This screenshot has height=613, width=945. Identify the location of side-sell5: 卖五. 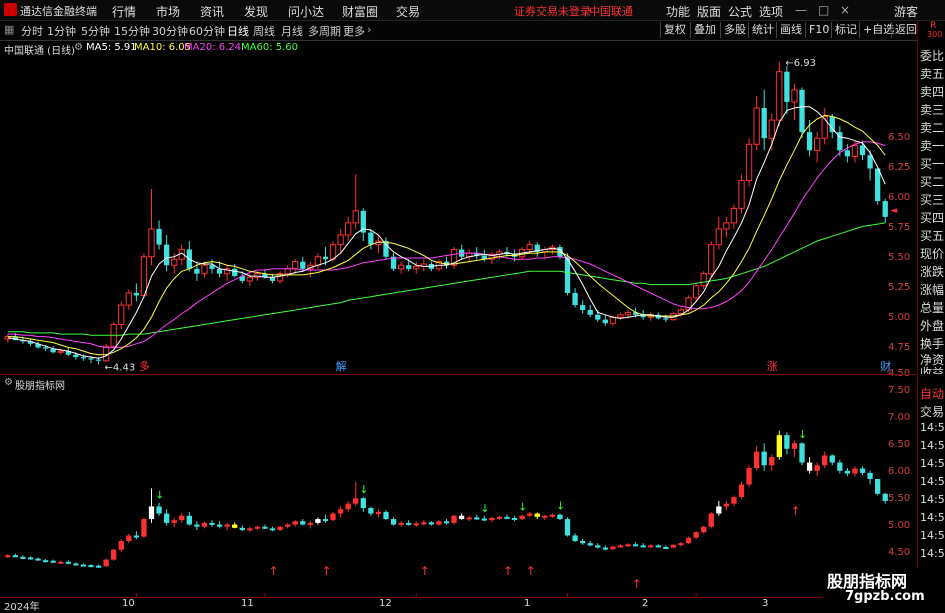
(932, 73).